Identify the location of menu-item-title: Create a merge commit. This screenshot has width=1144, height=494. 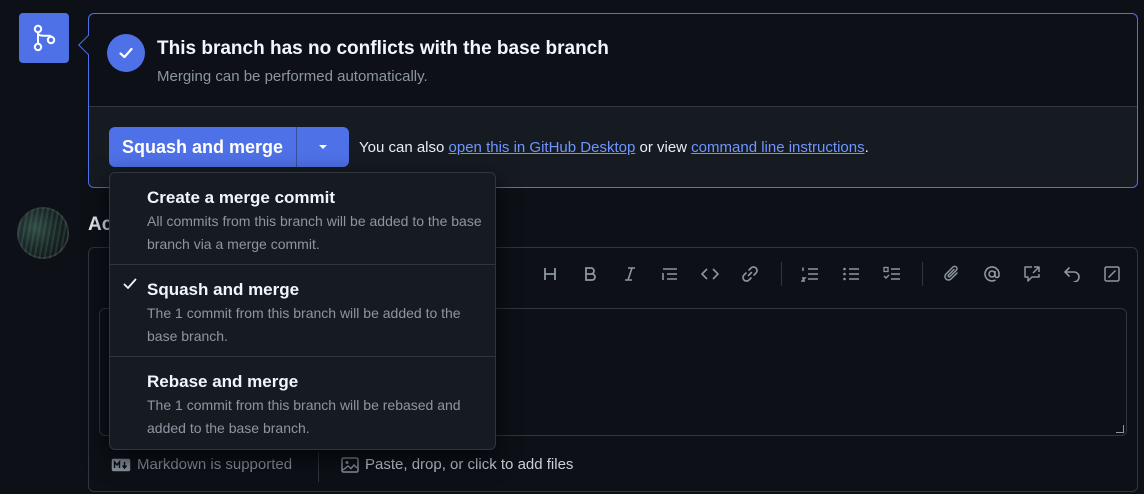
(241, 197).